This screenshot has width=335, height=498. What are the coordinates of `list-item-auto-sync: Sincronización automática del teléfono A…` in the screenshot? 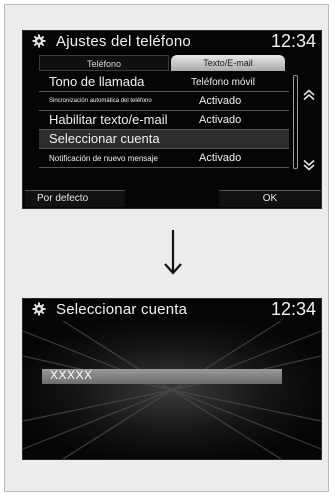 It's located at (164, 101).